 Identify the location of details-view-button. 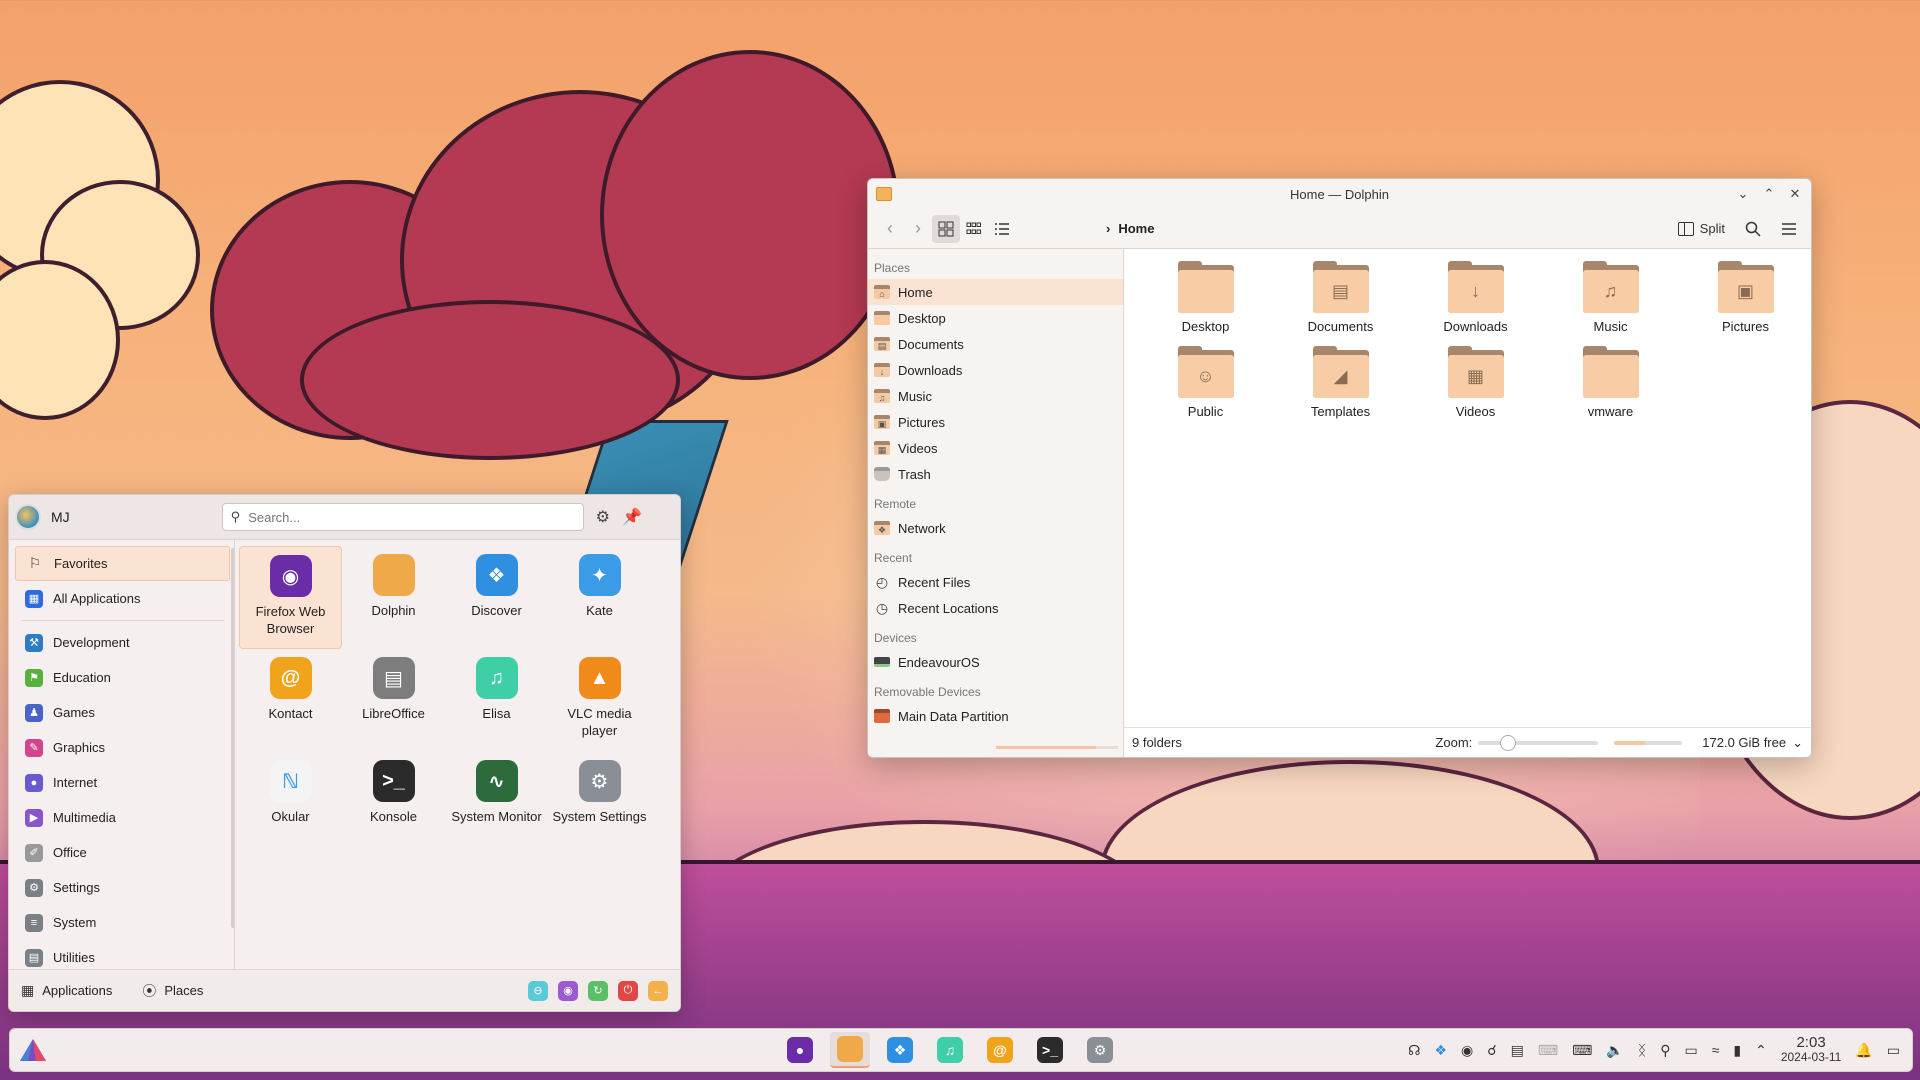
(1002, 229).